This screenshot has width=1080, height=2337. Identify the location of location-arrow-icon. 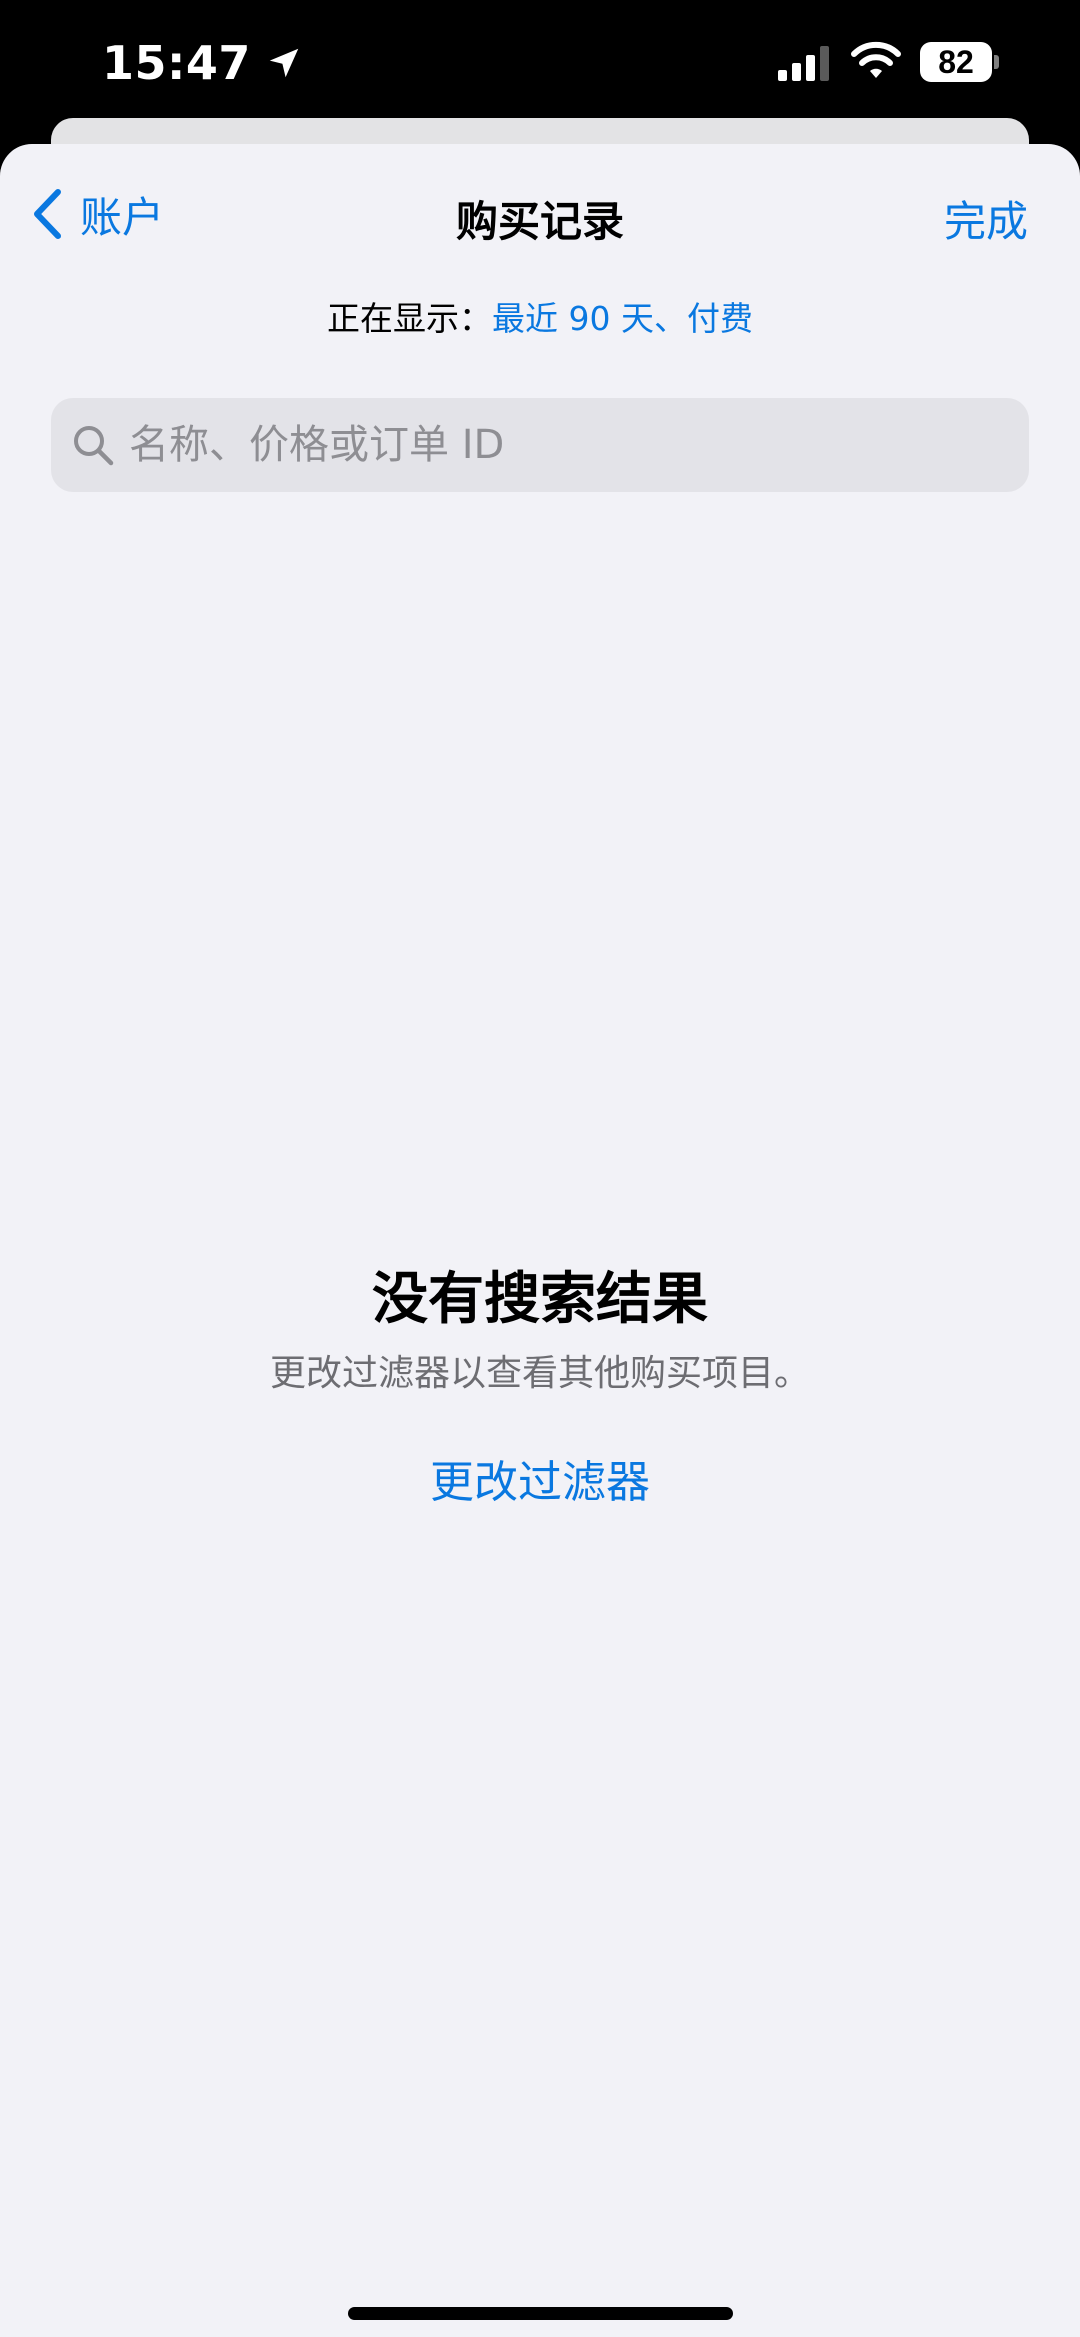
(284, 63).